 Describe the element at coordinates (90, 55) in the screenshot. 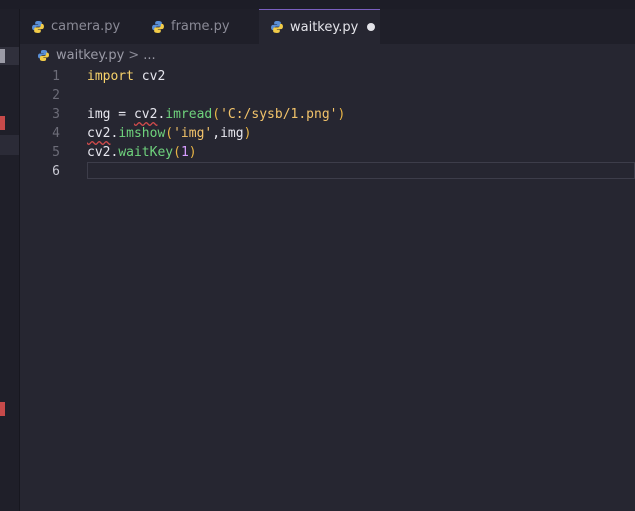

I see `breadcrumb-file: waitkey.py` at that location.